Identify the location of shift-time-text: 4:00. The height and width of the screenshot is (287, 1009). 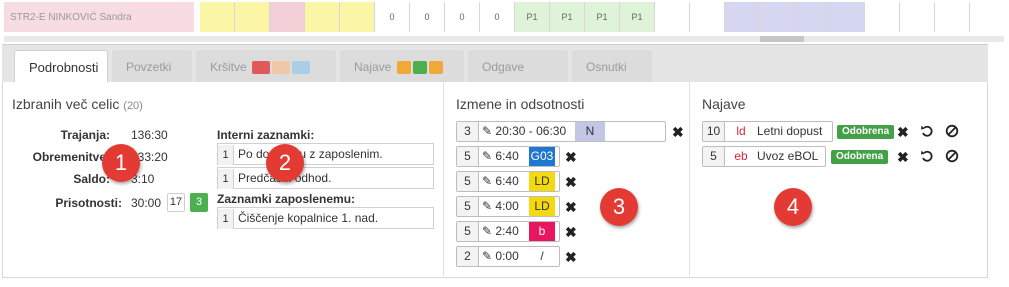
(507, 206).